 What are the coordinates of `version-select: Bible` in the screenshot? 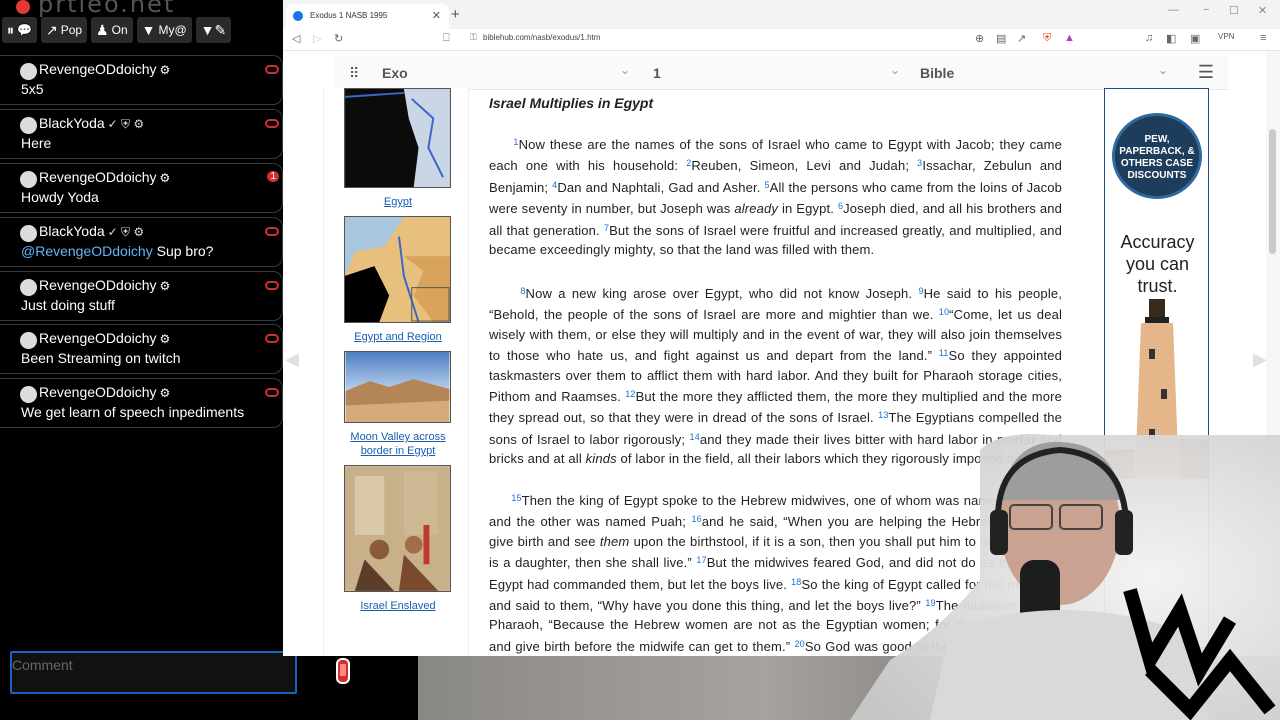 It's located at (937, 73).